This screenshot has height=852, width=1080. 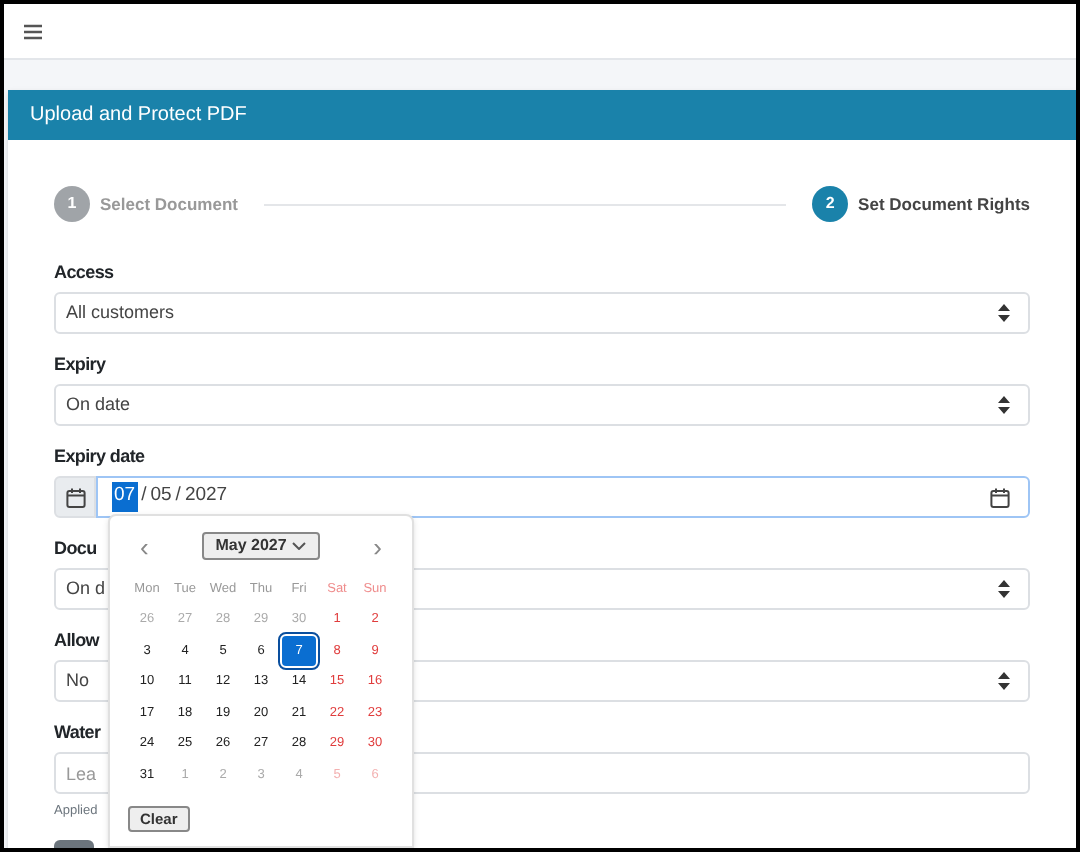 What do you see at coordinates (542, 313) in the screenshot?
I see `select-field: All customers` at bounding box center [542, 313].